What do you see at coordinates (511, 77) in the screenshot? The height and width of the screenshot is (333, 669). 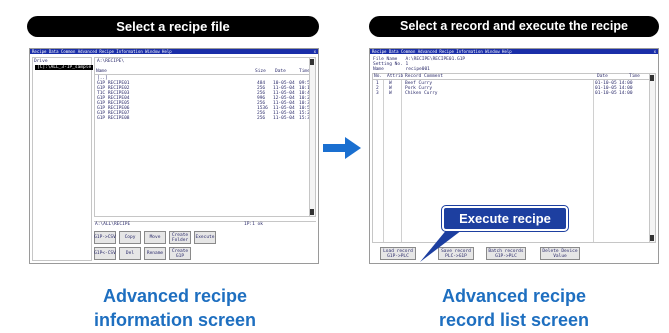 I see `record-list-header: No. Attrib Record Comment Date Time` at bounding box center [511, 77].